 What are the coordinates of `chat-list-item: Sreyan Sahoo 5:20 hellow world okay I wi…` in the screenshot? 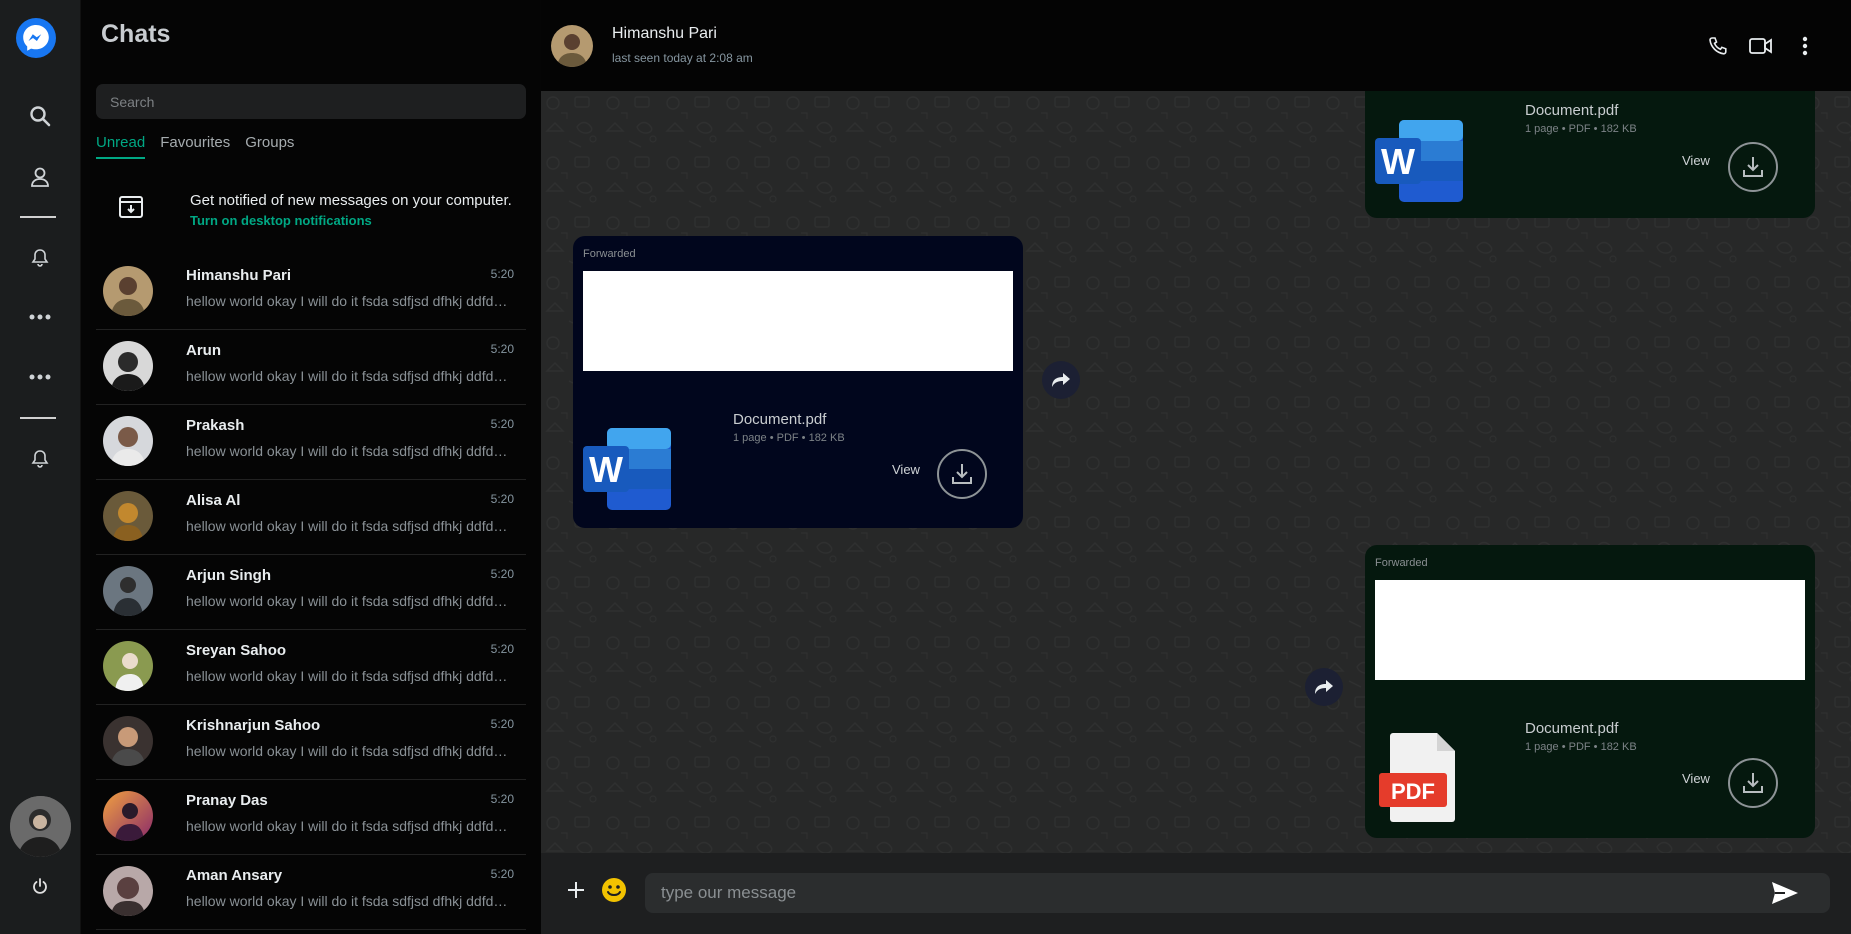 It's located at (311, 667).